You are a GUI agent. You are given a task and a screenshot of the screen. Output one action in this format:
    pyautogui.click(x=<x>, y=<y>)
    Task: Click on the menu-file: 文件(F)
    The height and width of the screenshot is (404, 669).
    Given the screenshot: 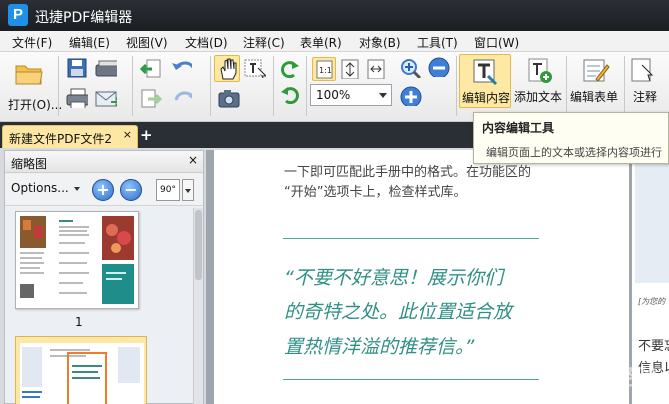 What is the action you would take?
    pyautogui.click(x=32, y=42)
    